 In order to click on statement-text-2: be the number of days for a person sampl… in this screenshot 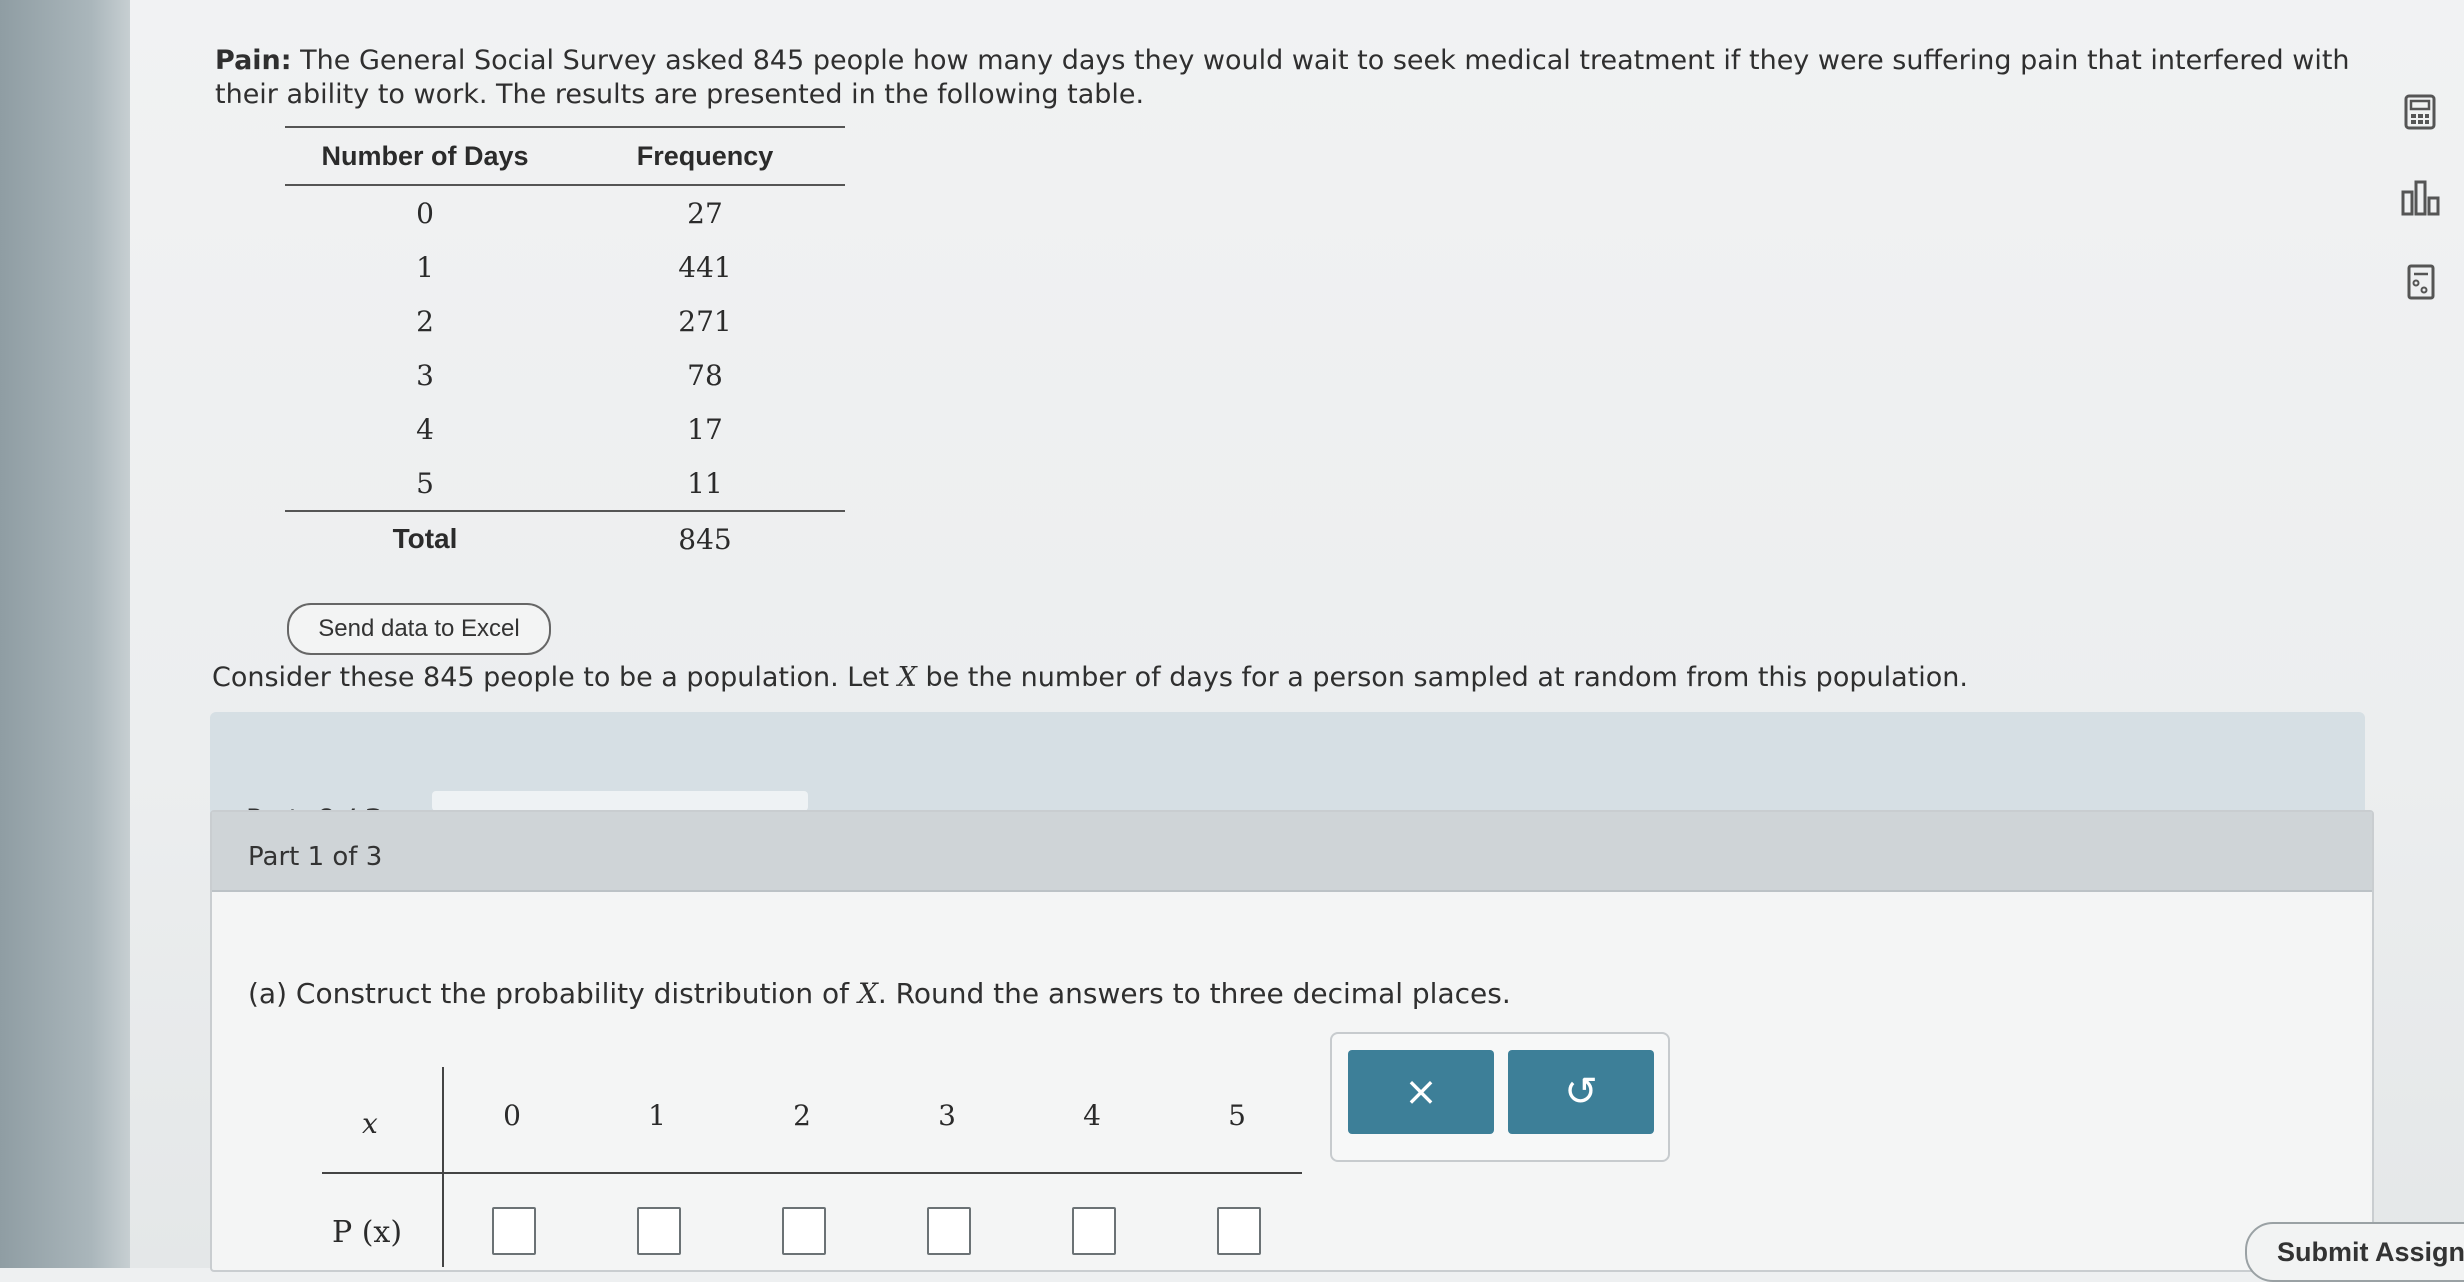, I will do `click(1442, 677)`.